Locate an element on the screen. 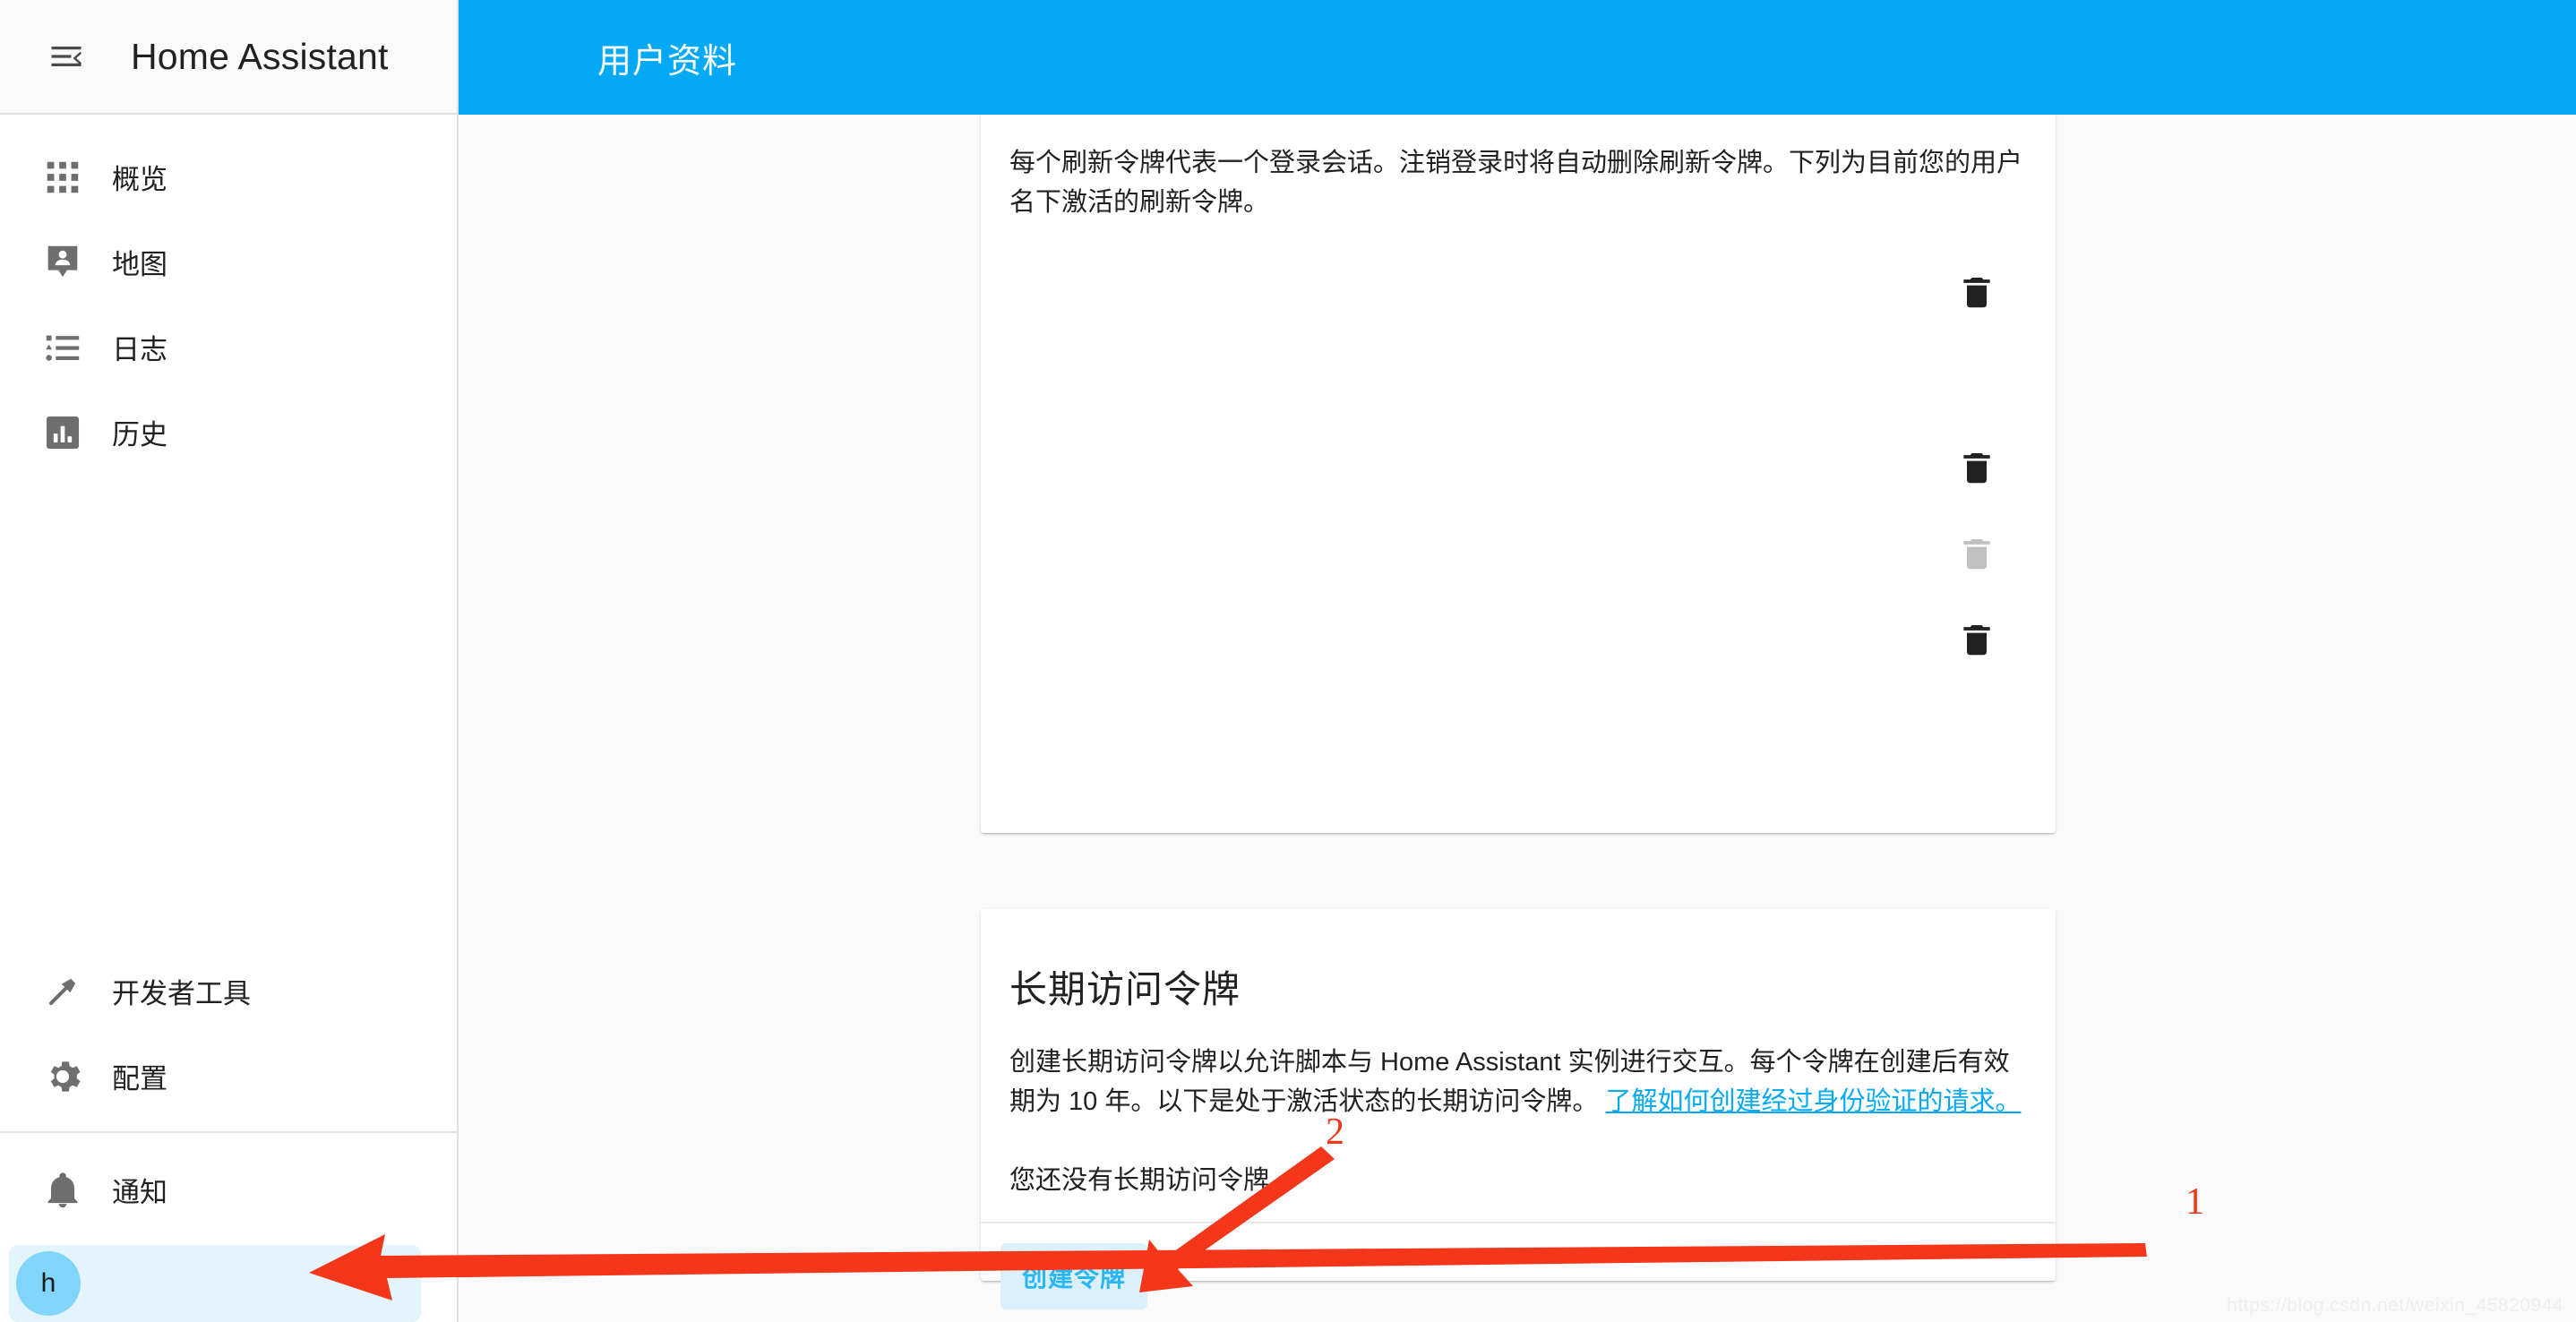 This screenshot has height=1322, width=2576. sidebar-item-label: 地图 is located at coordinates (139, 264).